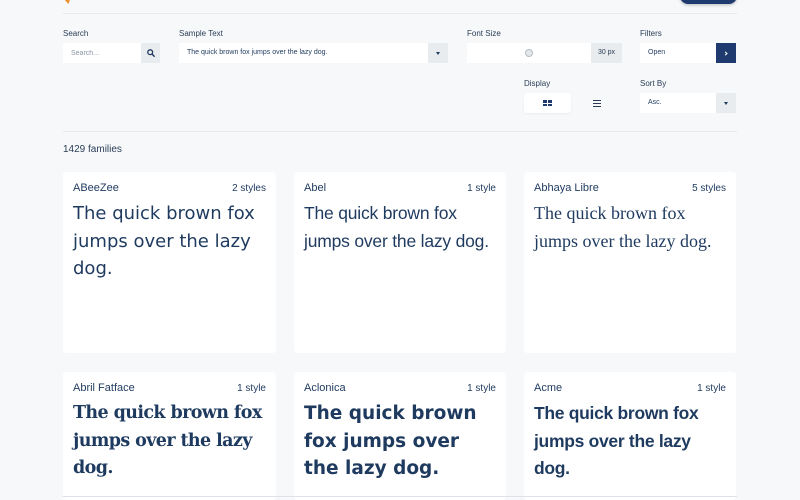 This screenshot has width=800, height=500. I want to click on sort-by-label: Sort By, so click(653, 83).